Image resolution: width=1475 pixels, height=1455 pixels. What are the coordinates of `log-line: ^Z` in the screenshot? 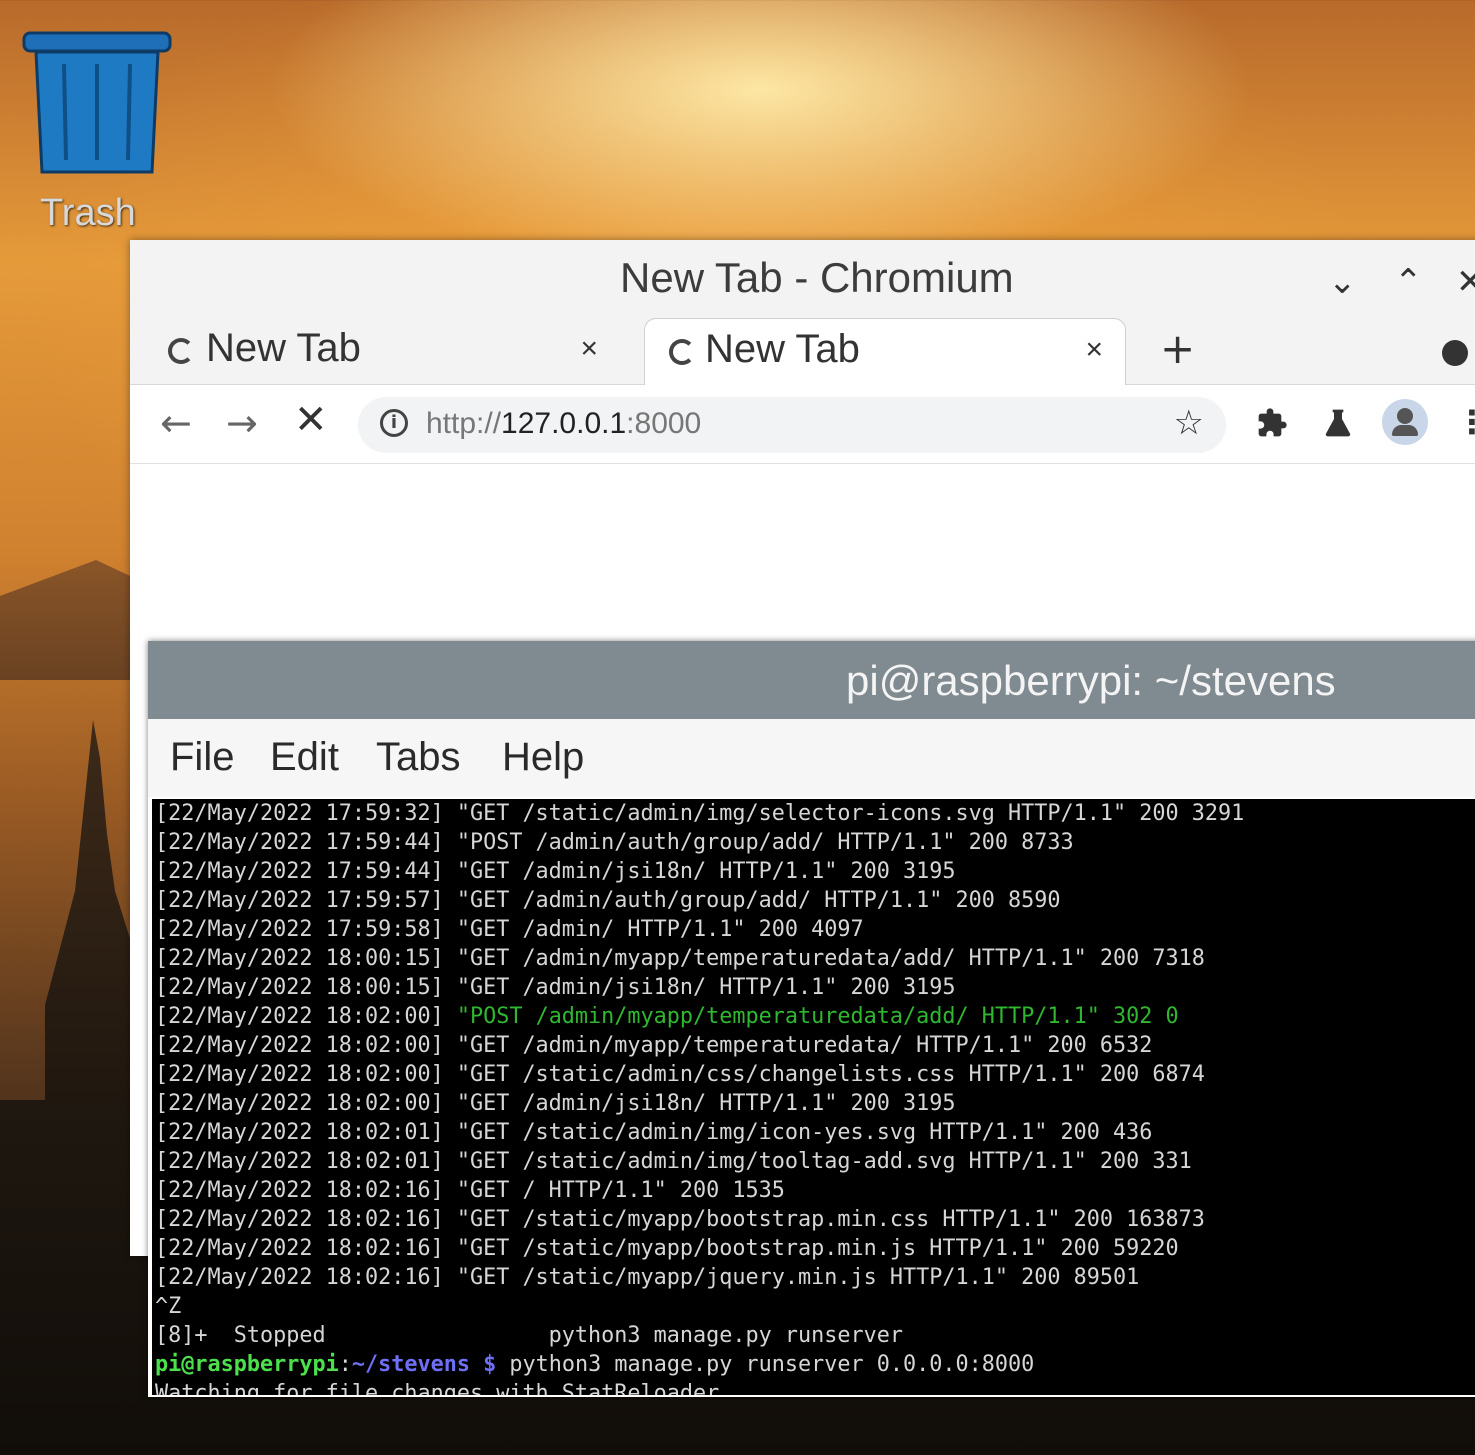 It's located at (168, 1306).